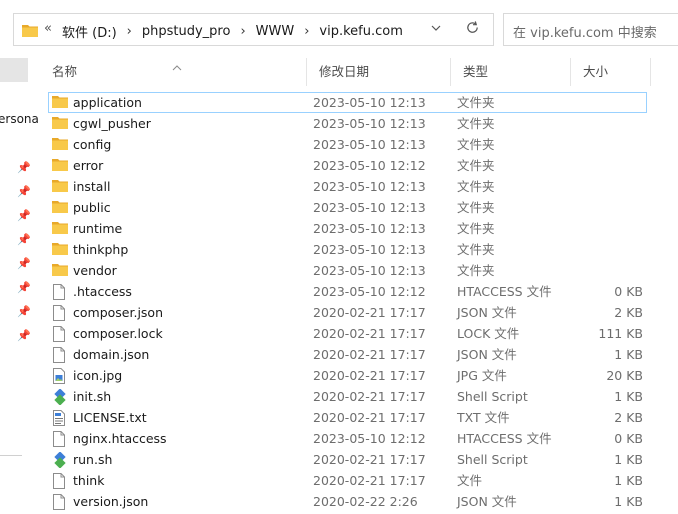  Describe the element at coordinates (14, 70) in the screenshot. I see `nav-selected-item` at that location.